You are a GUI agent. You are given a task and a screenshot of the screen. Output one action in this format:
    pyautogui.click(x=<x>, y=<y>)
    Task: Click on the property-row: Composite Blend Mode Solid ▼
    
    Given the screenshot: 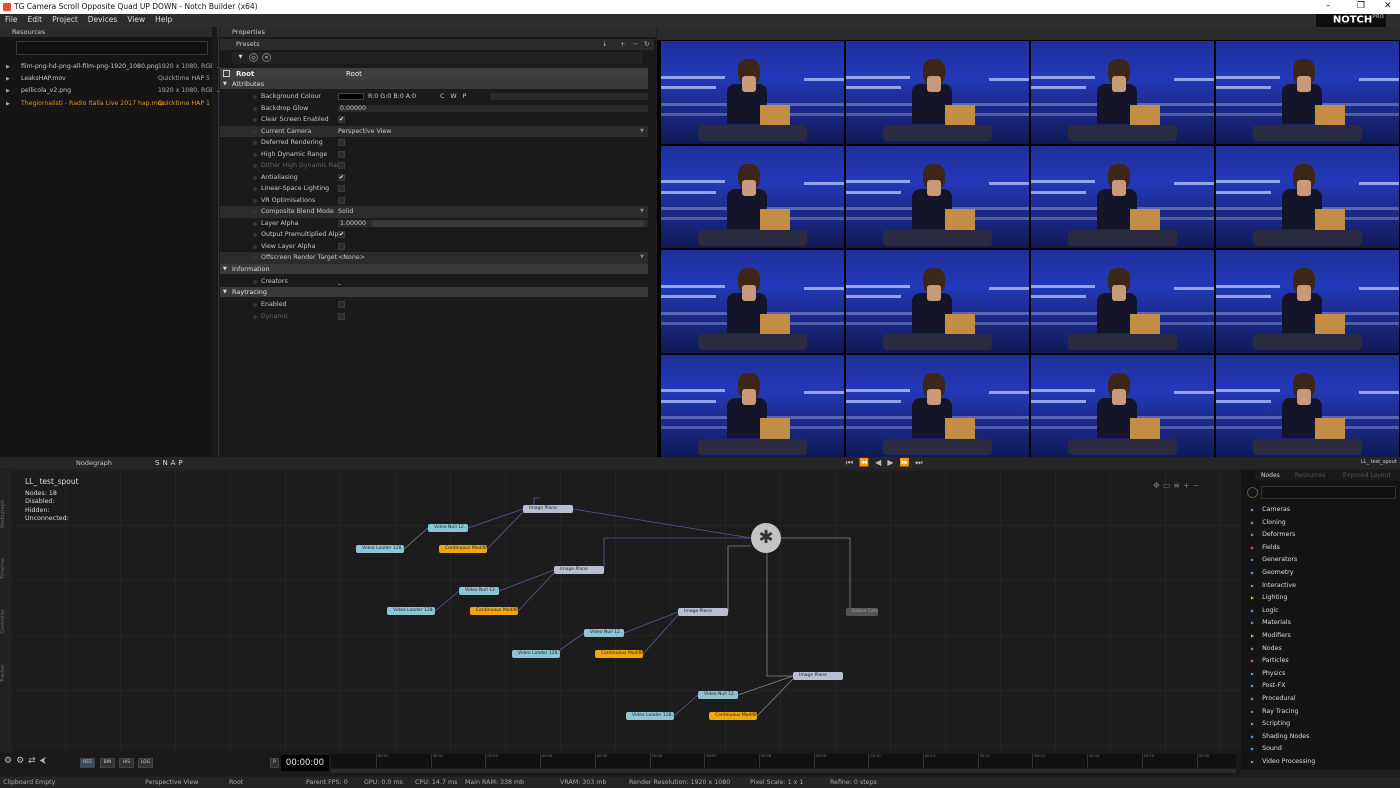 What is the action you would take?
    pyautogui.click(x=434, y=212)
    